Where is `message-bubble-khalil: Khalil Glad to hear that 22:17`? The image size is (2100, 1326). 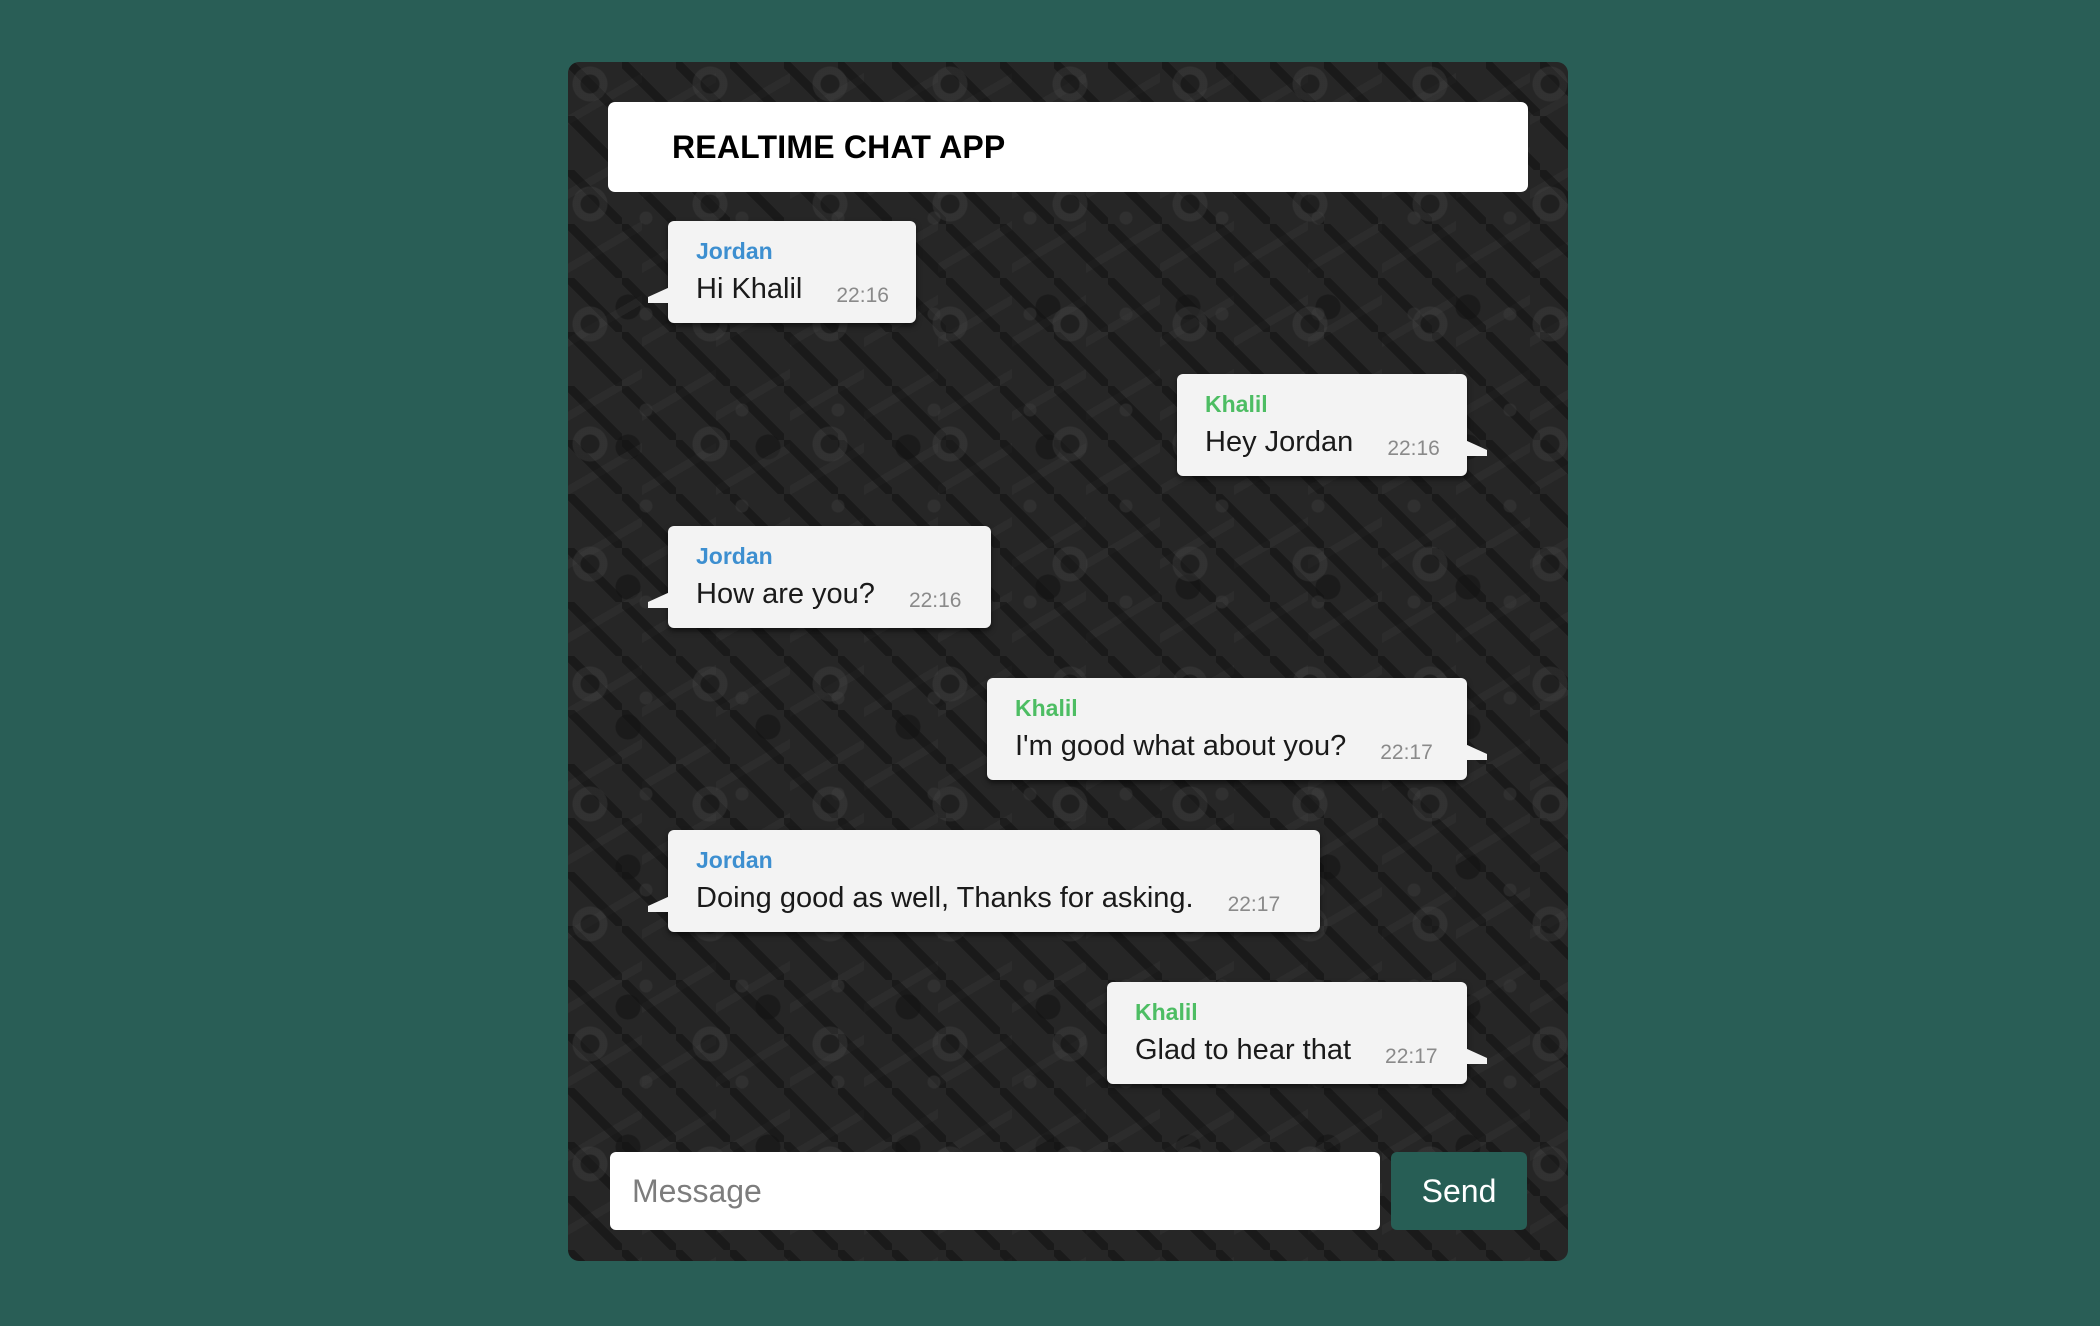
message-bubble-khalil: Khalil Glad to hear that 22:17 is located at coordinates (1297, 1033).